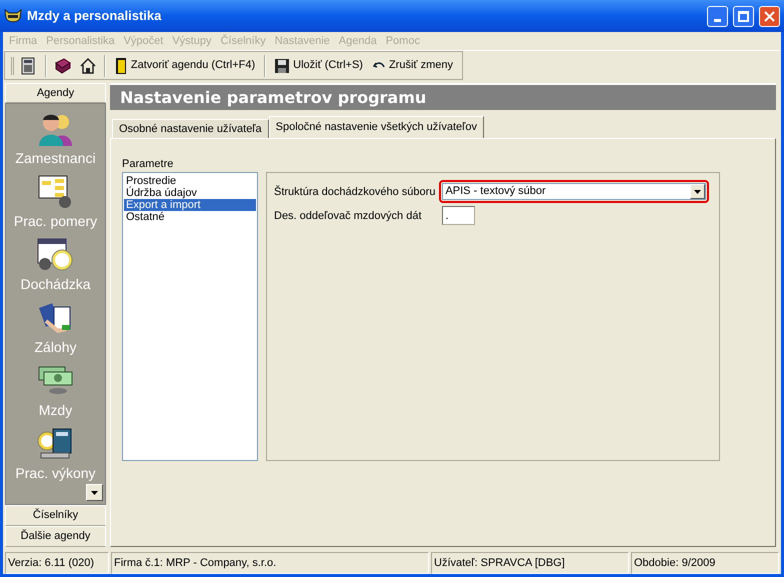  Describe the element at coordinates (56, 392) in the screenshot. I see `sidebar-item: Mzdy` at that location.